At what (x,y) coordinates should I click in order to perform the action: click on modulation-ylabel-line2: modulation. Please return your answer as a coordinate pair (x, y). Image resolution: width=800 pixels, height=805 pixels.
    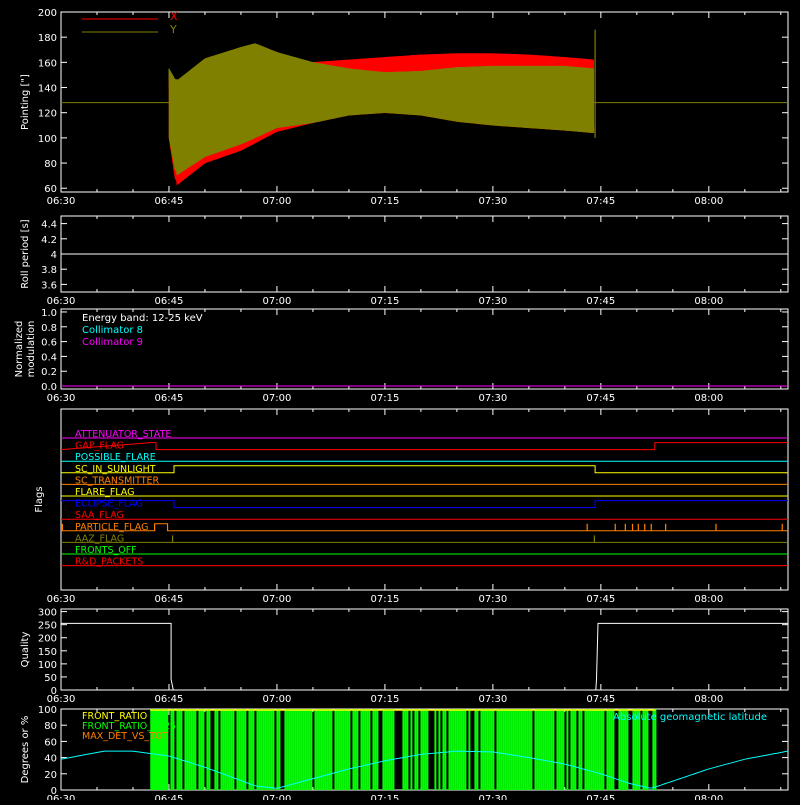
    Looking at the image, I should click on (31, 349).